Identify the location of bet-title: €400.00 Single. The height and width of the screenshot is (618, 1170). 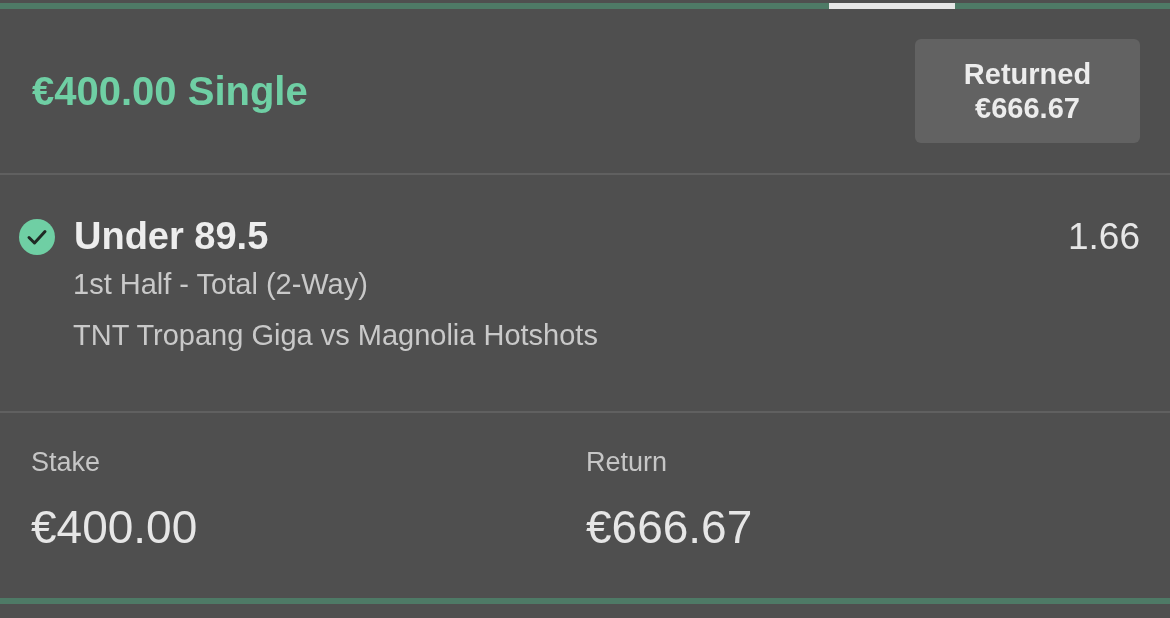
(170, 91).